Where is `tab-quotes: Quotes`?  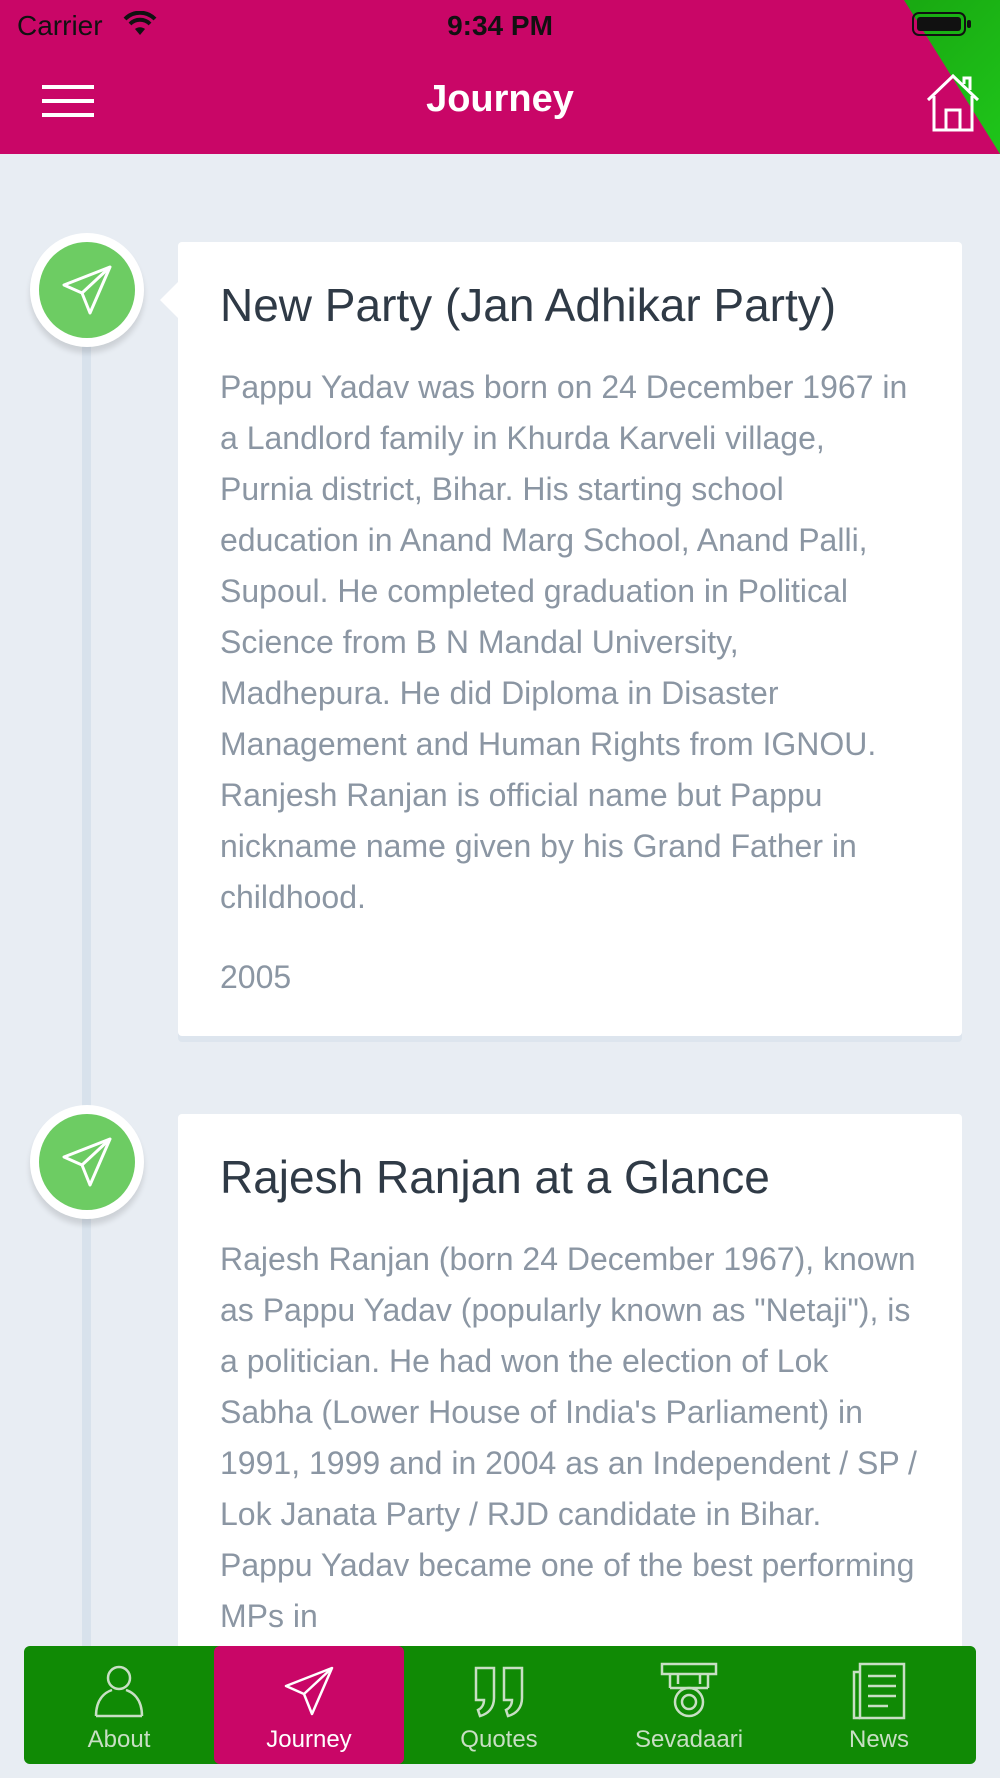 tab-quotes: Quotes is located at coordinates (499, 1705).